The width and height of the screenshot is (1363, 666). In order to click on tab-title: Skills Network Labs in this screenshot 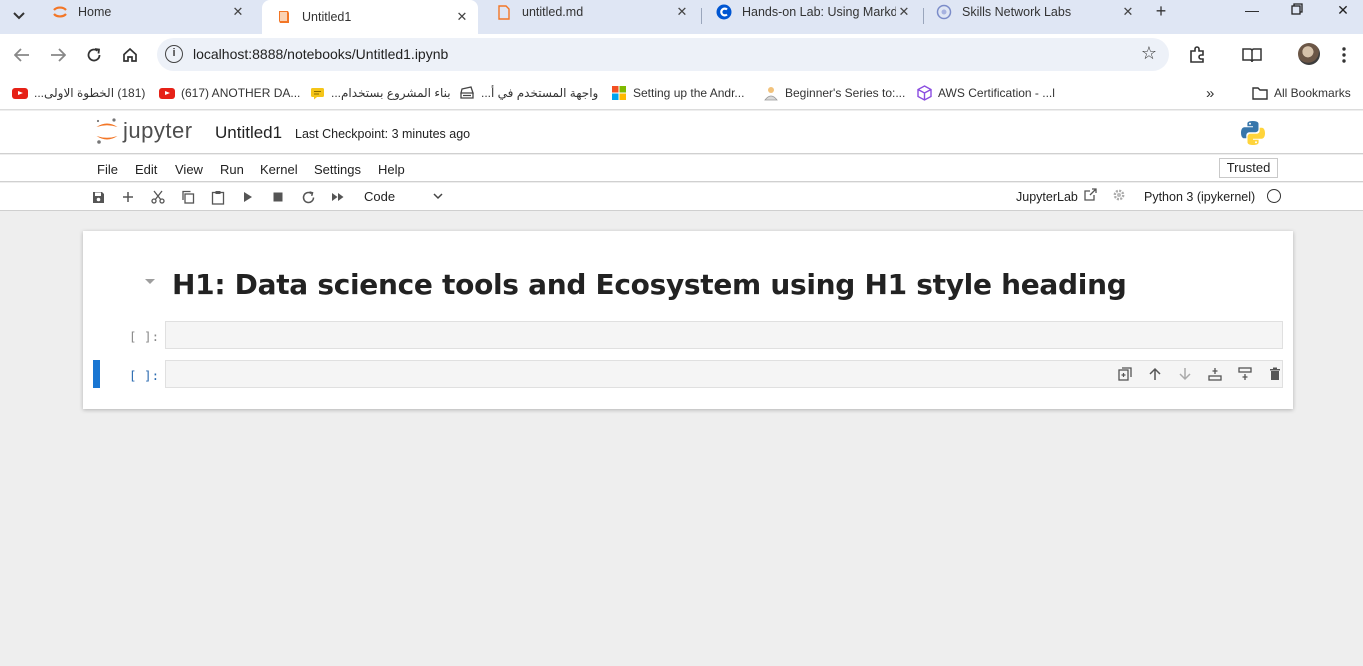, I will do `click(1017, 12)`.